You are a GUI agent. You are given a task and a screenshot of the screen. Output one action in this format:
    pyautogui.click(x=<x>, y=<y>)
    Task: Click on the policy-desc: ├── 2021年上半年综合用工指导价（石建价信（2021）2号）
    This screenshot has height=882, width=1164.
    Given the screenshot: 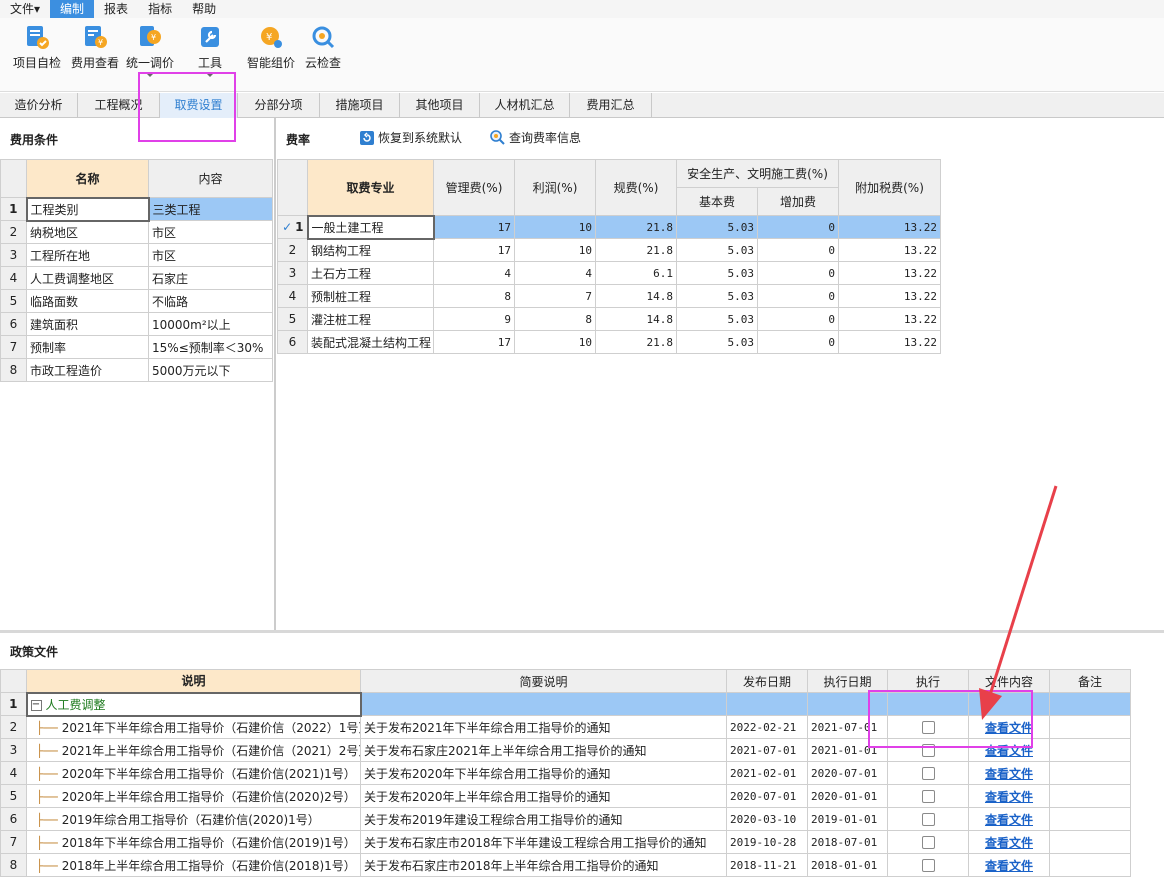 What is the action you would take?
    pyautogui.click(x=193, y=750)
    